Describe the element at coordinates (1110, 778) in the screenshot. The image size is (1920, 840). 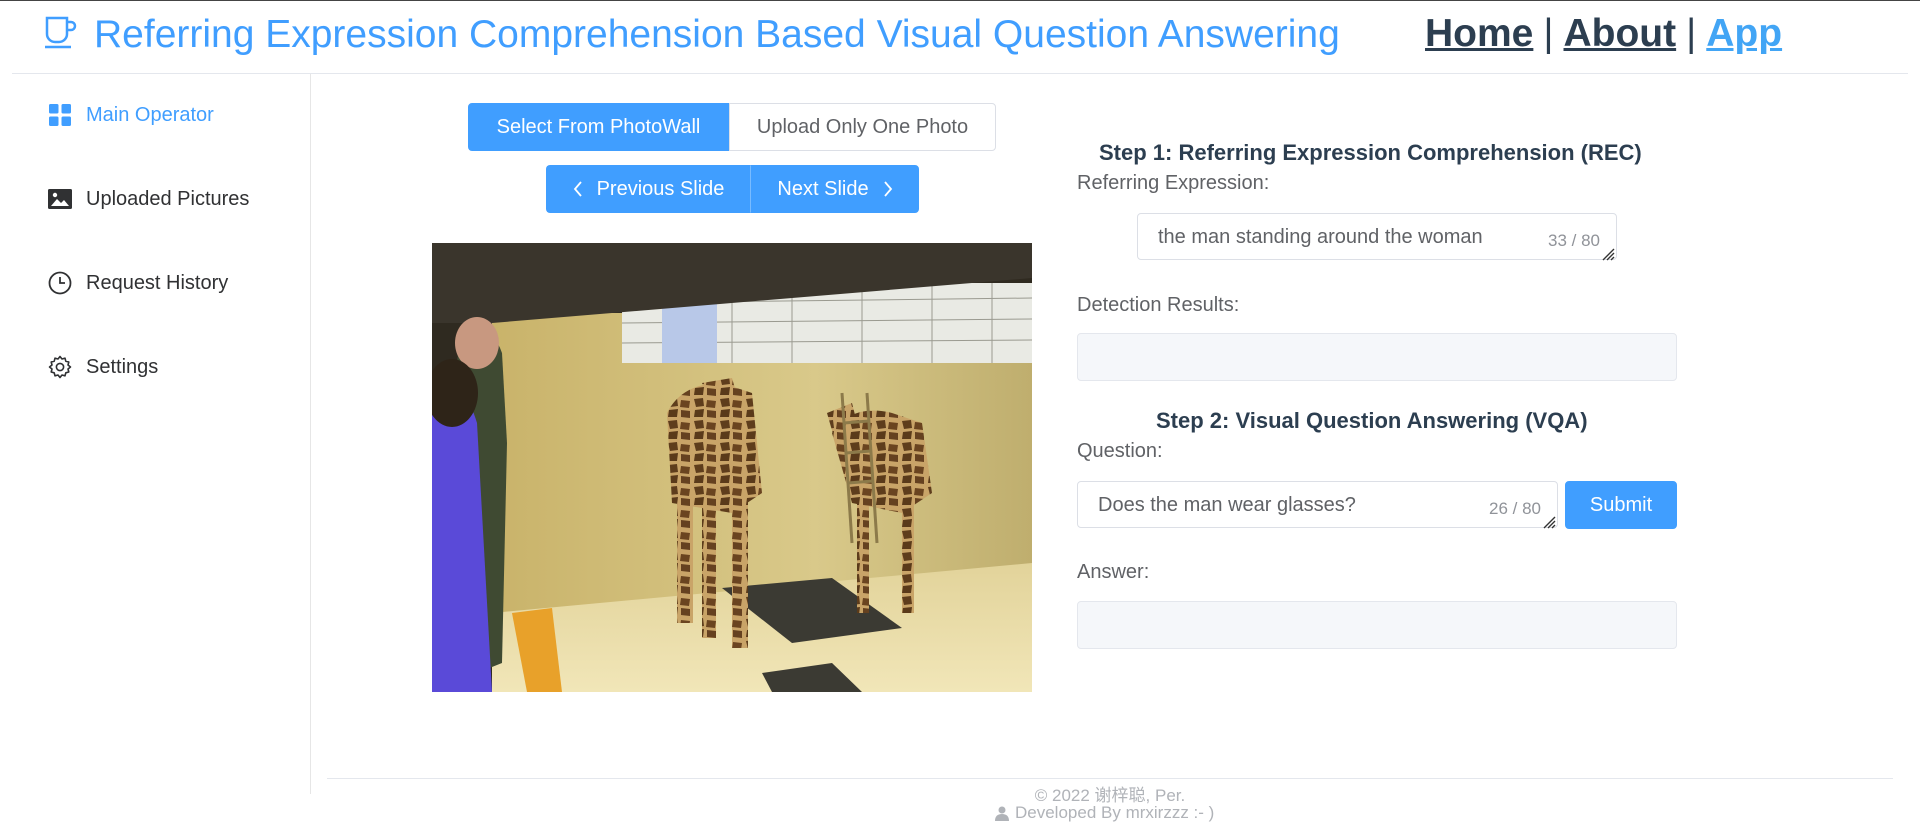
I see `footer-divider` at that location.